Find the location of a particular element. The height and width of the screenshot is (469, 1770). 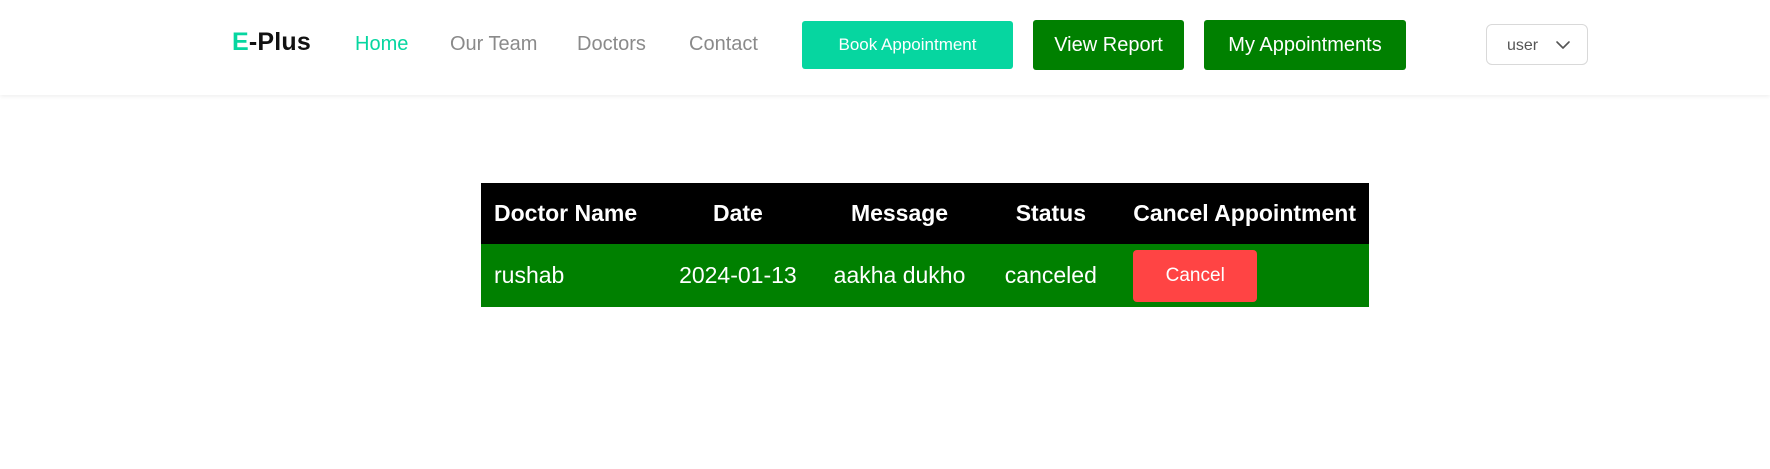

view-report-button: View Report is located at coordinates (1108, 45).